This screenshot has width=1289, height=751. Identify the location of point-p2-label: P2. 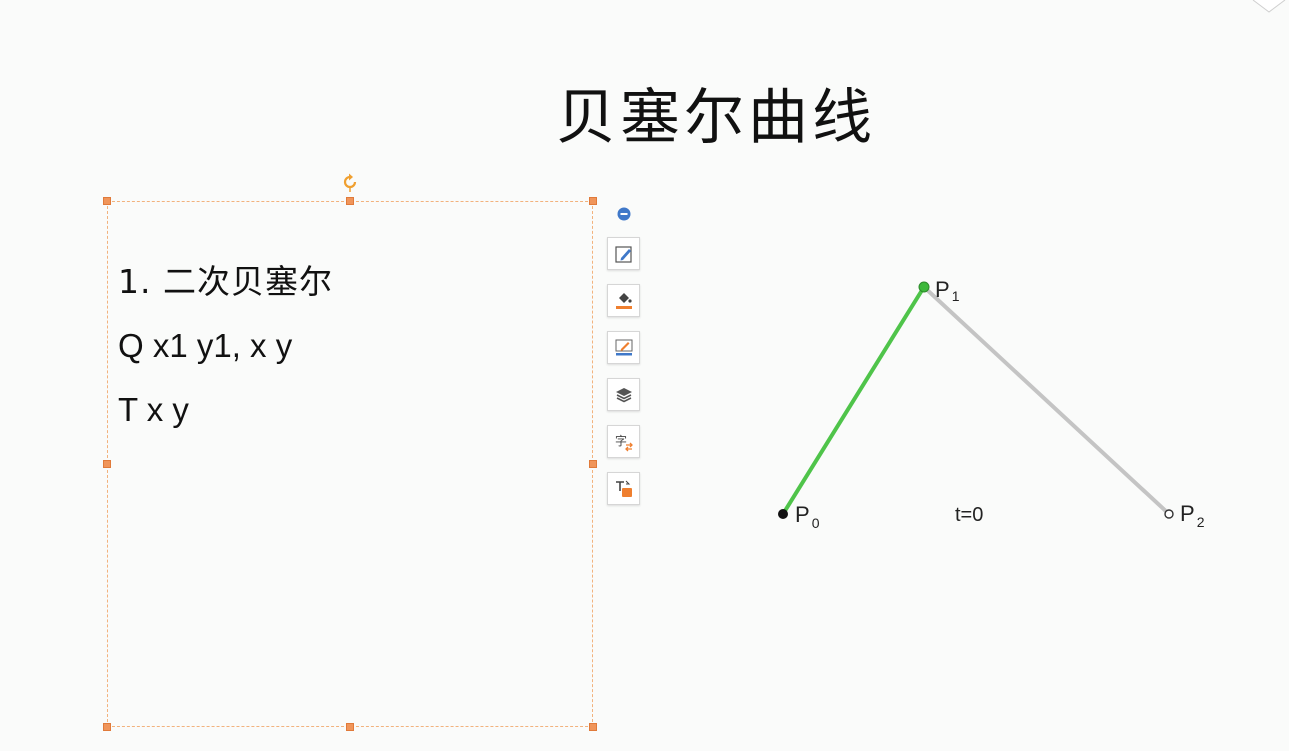
(1192, 515).